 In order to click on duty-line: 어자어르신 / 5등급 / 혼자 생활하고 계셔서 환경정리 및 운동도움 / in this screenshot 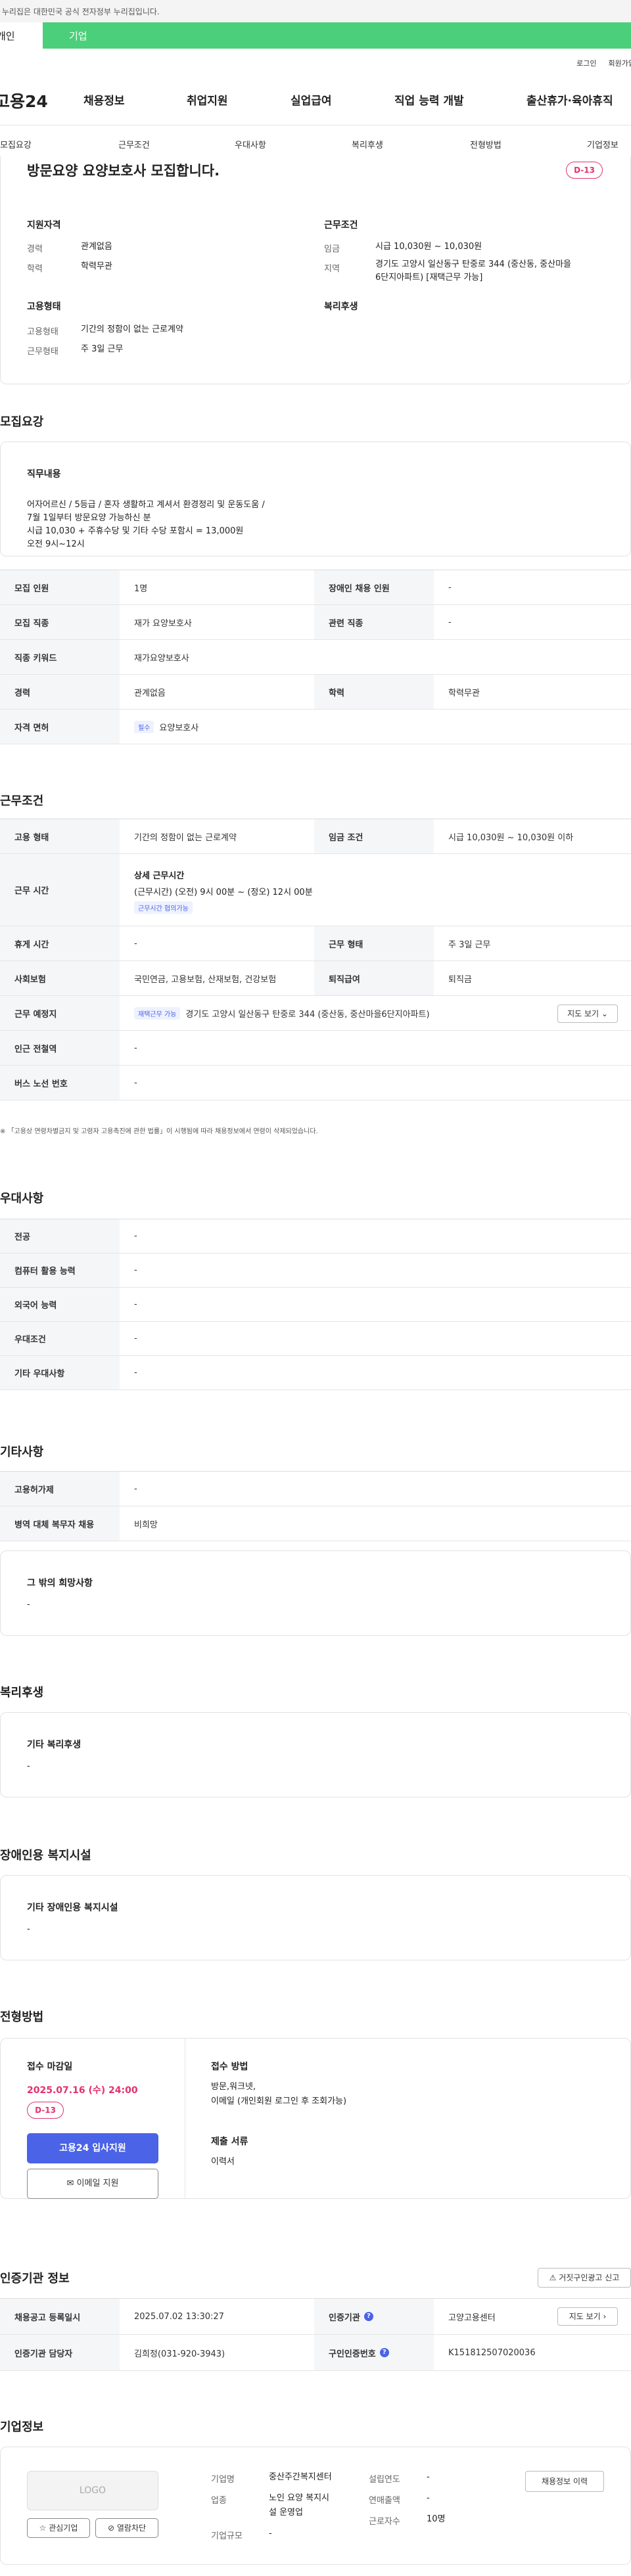, I will do `click(146, 505)`.